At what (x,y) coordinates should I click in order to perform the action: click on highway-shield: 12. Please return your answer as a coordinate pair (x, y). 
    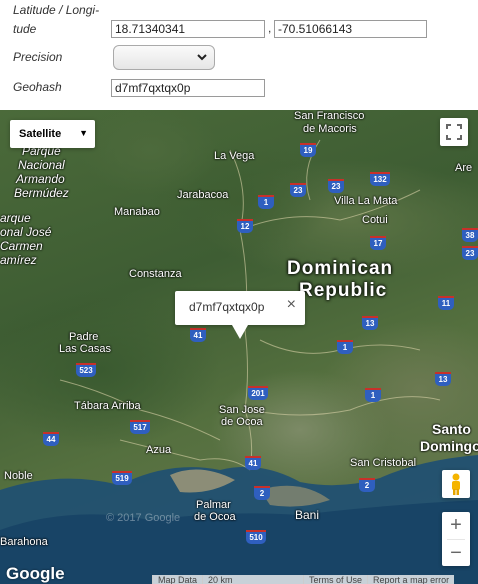
    Looking at the image, I should click on (245, 226).